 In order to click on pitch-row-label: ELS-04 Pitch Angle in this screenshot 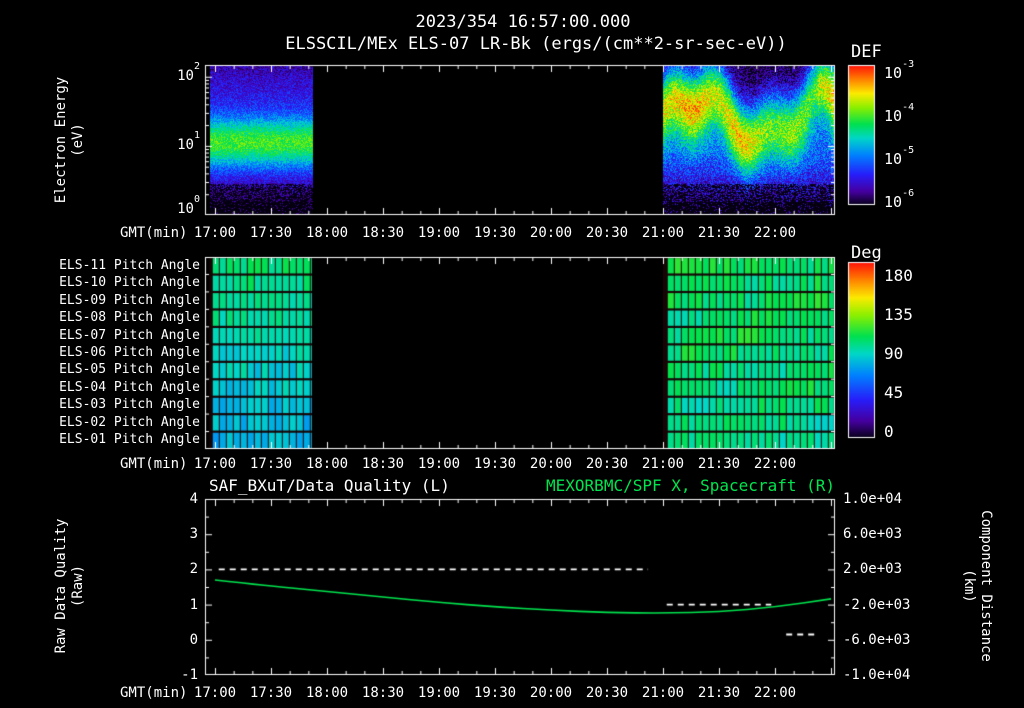, I will do `click(129, 387)`.